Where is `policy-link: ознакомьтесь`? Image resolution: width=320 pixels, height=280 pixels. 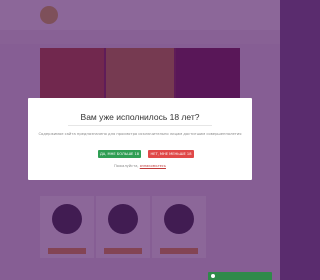
policy-link: ознакомьтесь is located at coordinates (153, 166).